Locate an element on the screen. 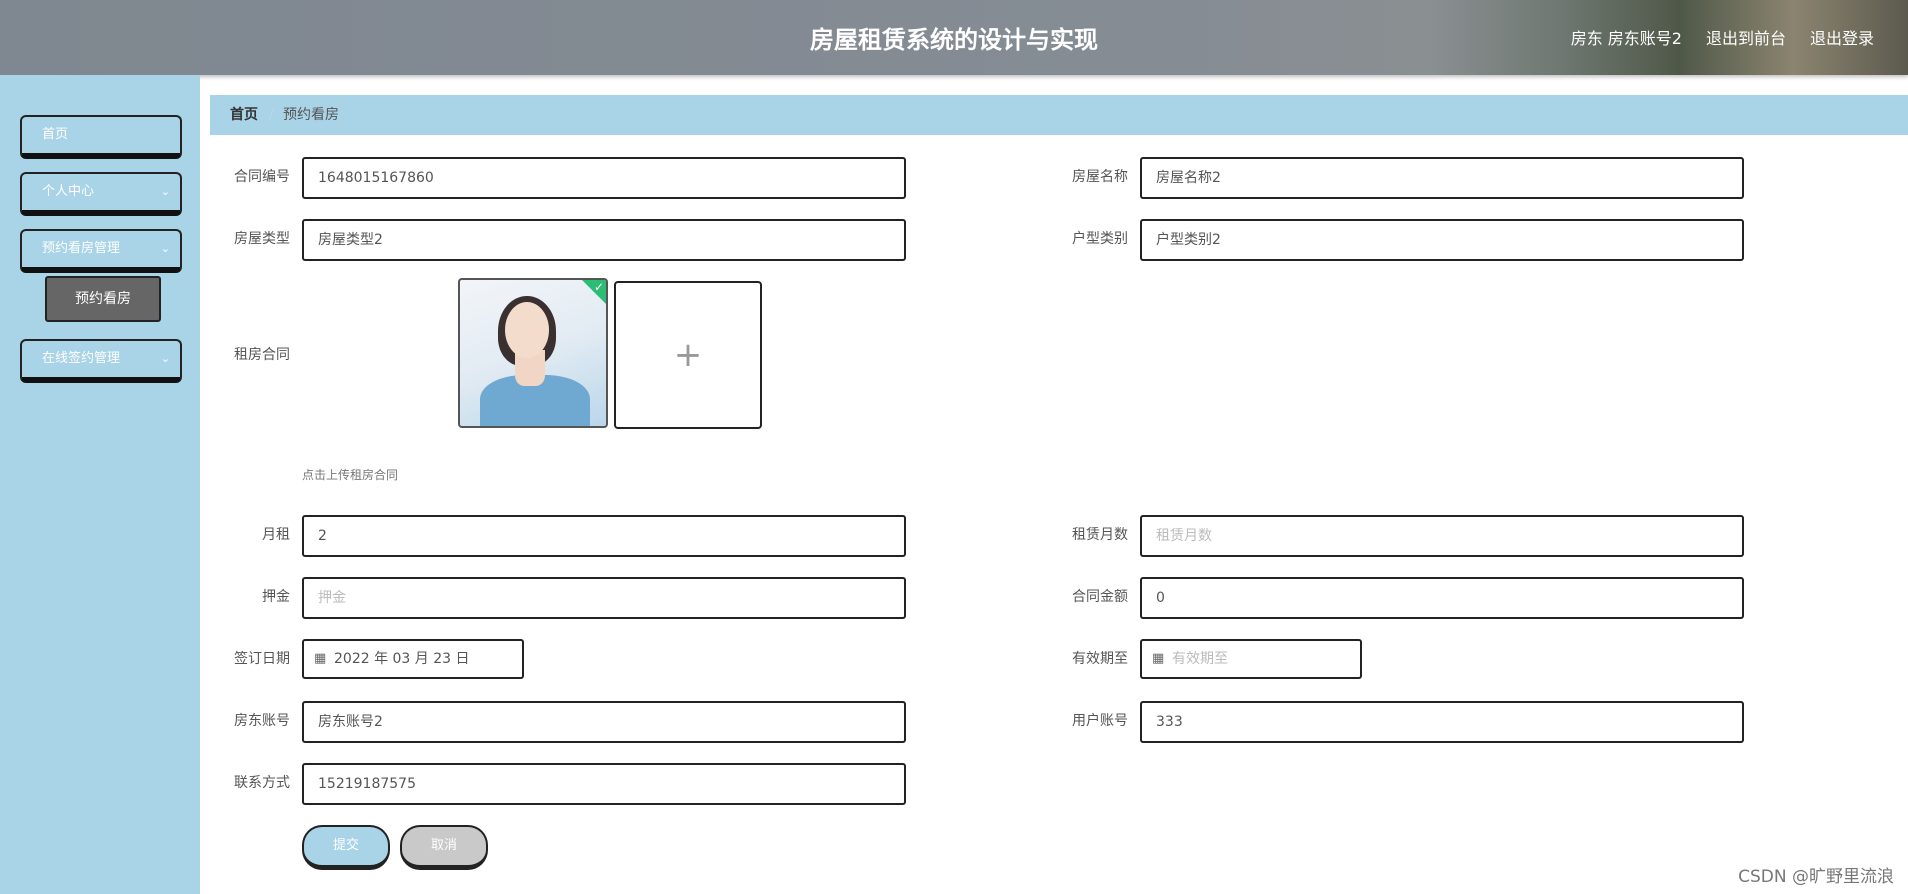 The height and width of the screenshot is (894, 1908). house-type-input is located at coordinates (604, 240).